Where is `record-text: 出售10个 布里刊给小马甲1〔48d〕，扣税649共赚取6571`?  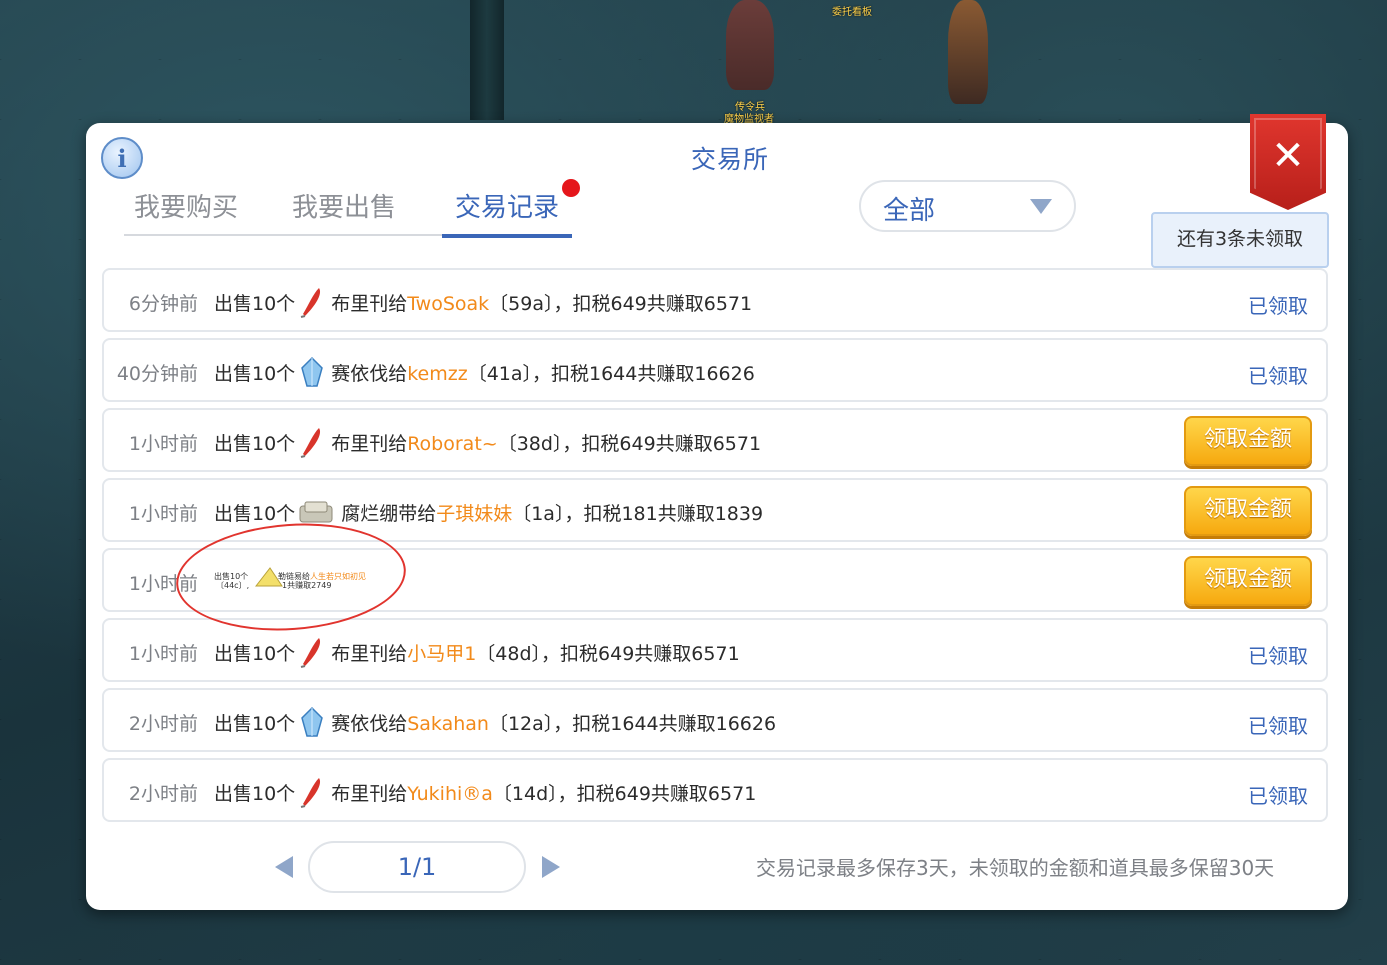
record-text: 出售10个 布里刊给小马甲1〔48d〕，扣税649共赚取6571 is located at coordinates (477, 652).